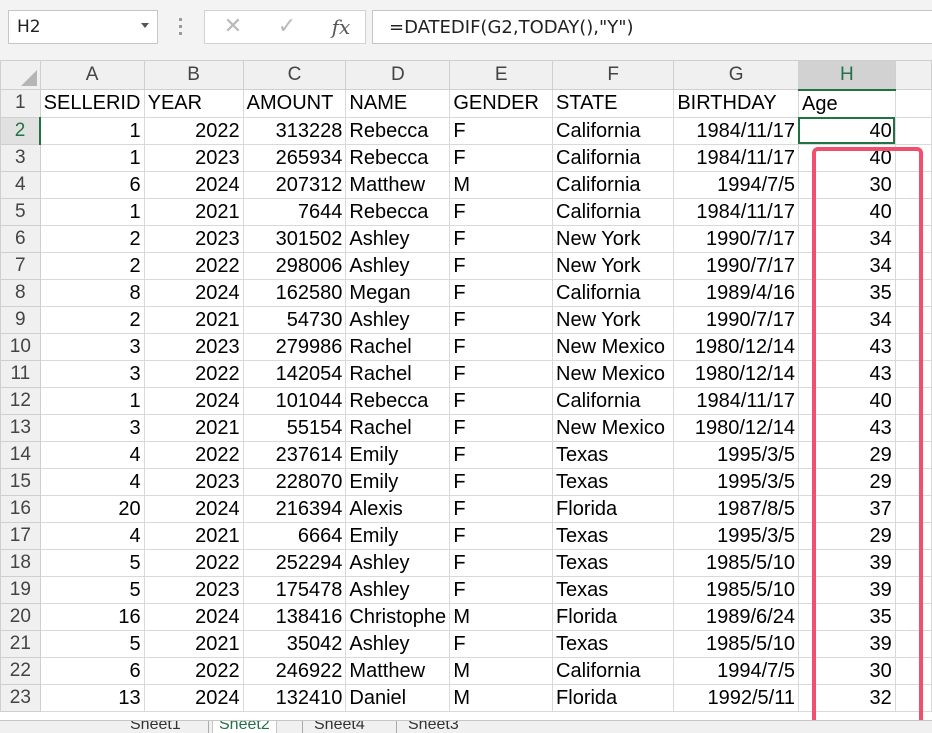 The height and width of the screenshot is (733, 932). Describe the element at coordinates (294, 346) in the screenshot. I see `cell-c10: 279986` at that location.